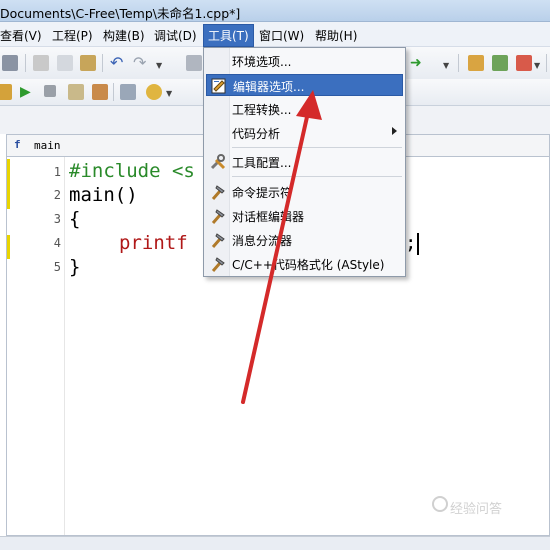 The image size is (550, 550). Describe the element at coordinates (256, 134) in the screenshot. I see `menu-item-label: 代码分析` at that location.